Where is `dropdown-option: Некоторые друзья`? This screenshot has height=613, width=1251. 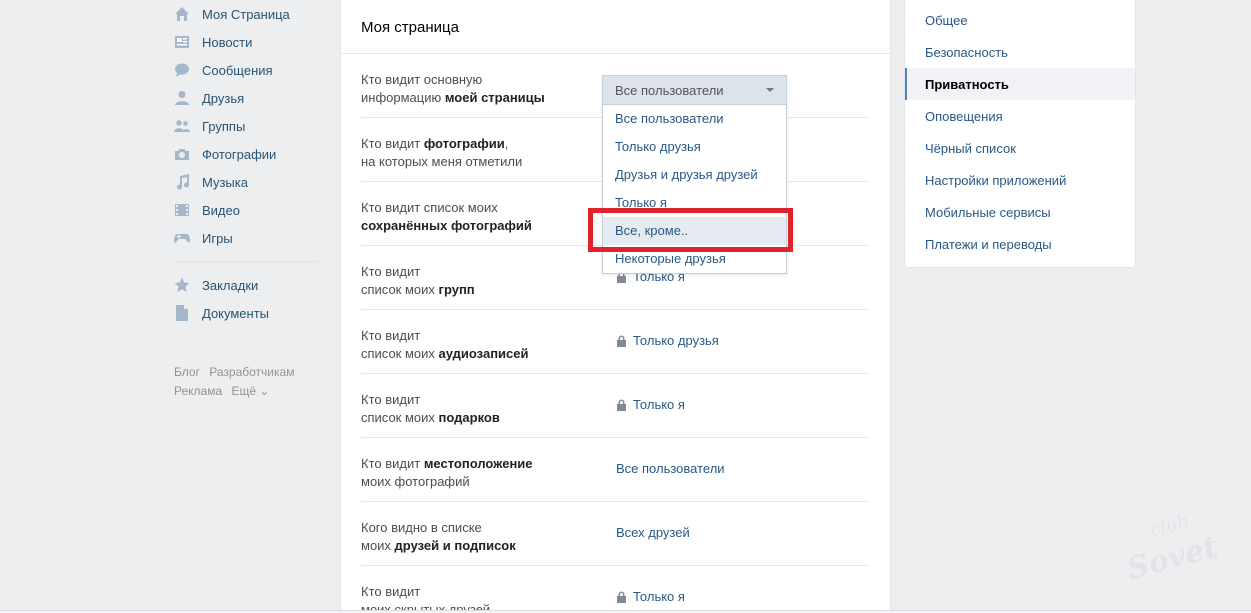
dropdown-option: Некоторые друзья is located at coordinates (694, 259).